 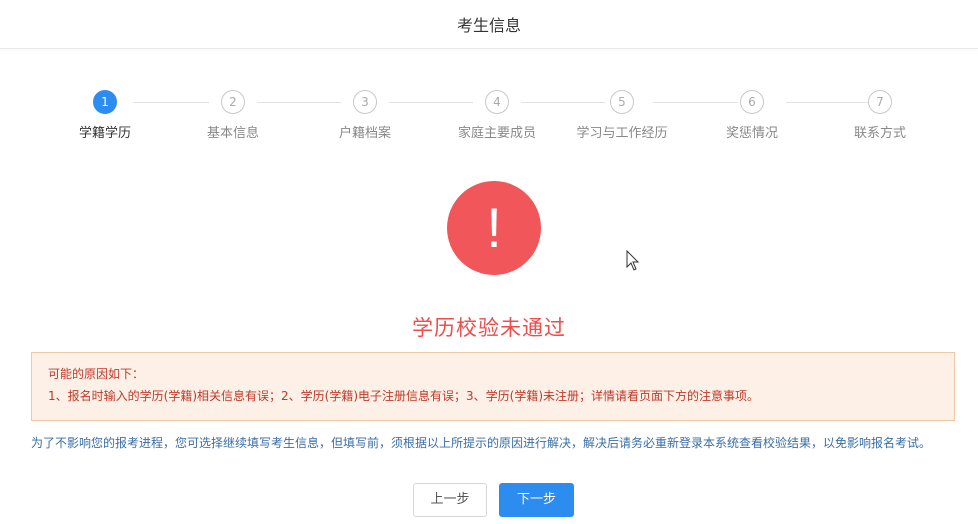 I want to click on page-header: 考生信息, so click(x=489, y=24).